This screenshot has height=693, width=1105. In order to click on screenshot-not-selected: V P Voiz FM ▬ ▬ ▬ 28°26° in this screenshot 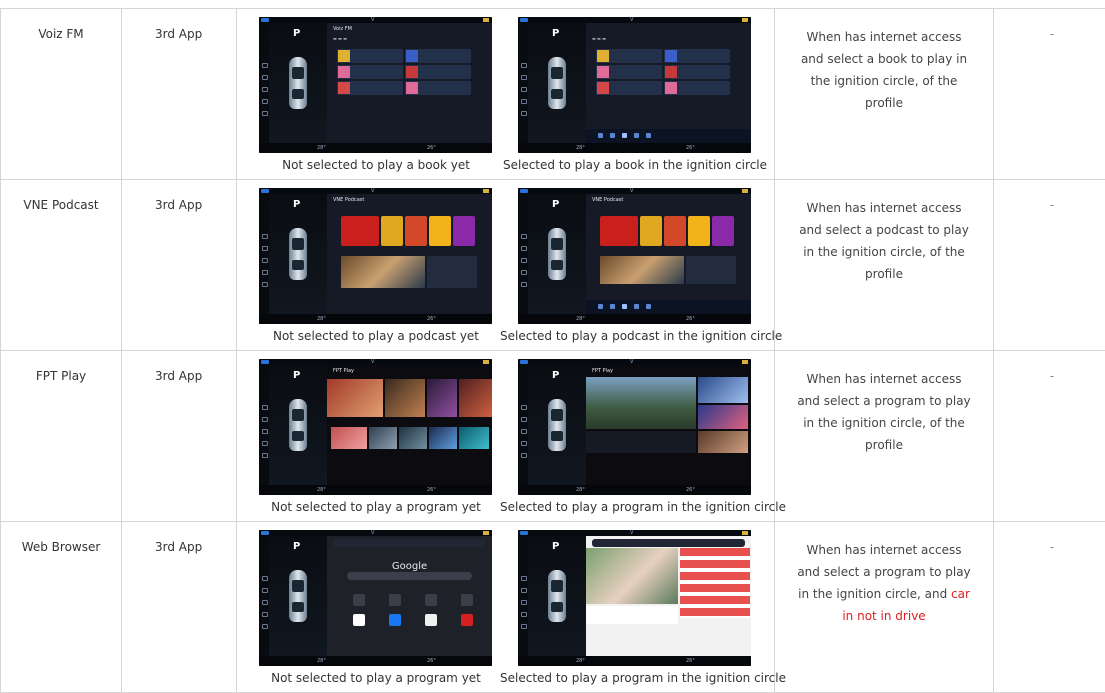, I will do `click(375, 85)`.